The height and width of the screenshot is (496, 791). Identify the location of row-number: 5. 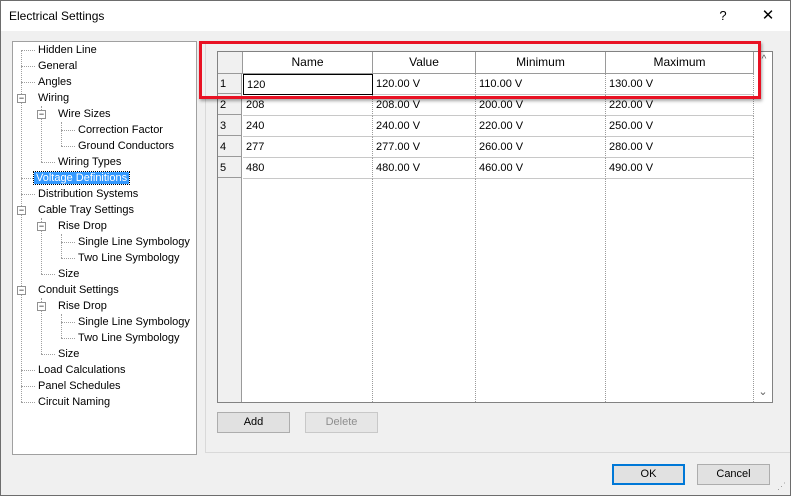
(230, 168).